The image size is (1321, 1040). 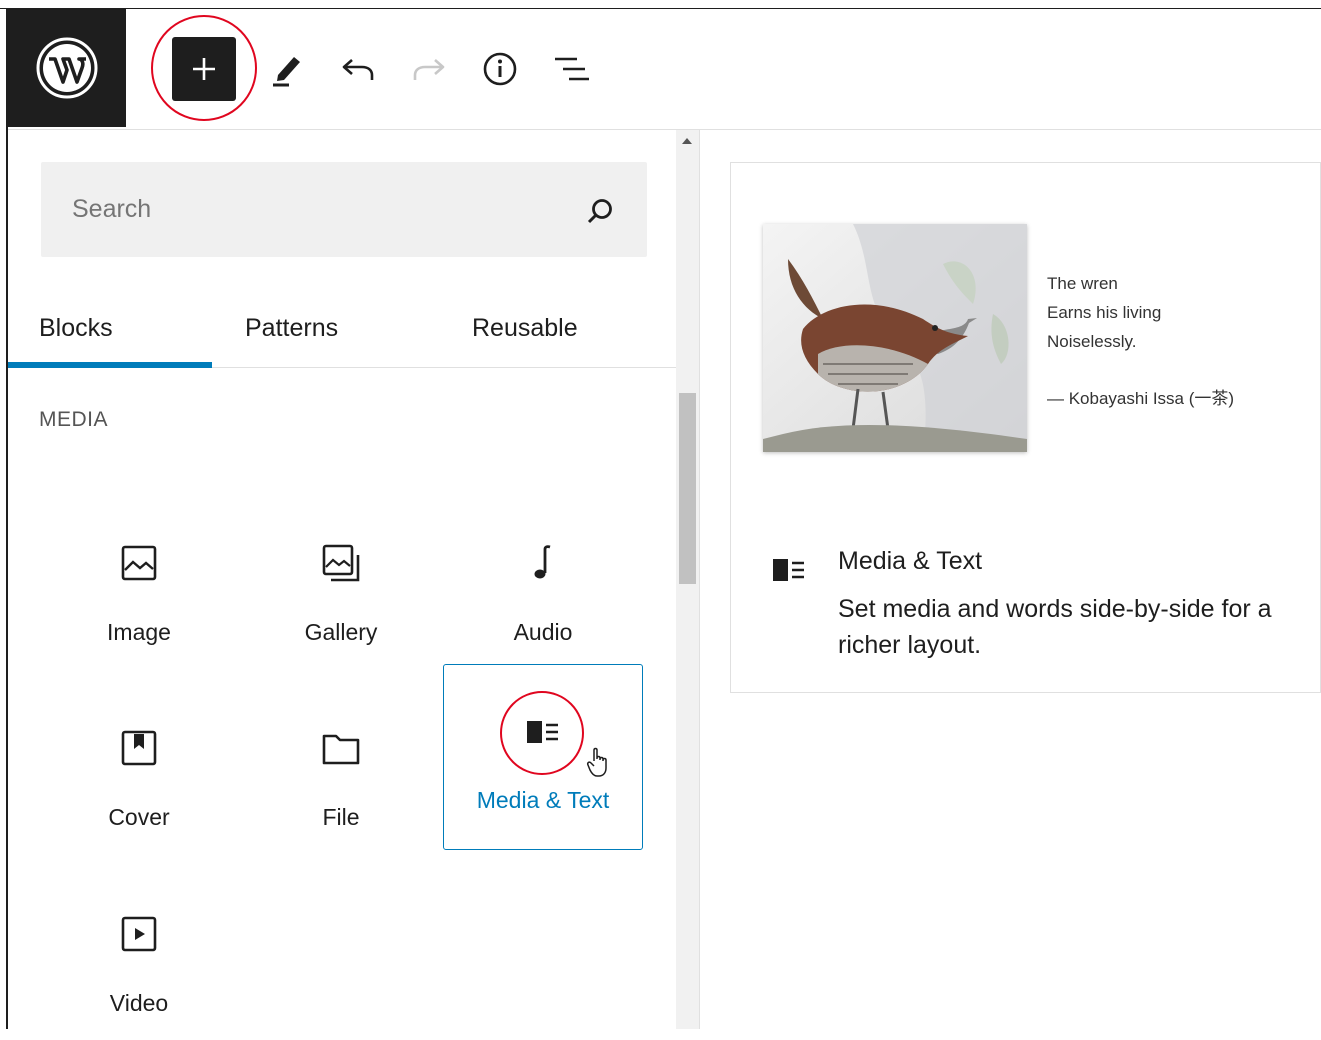 What do you see at coordinates (139, 632) in the screenshot?
I see `block-item-label: Image` at bounding box center [139, 632].